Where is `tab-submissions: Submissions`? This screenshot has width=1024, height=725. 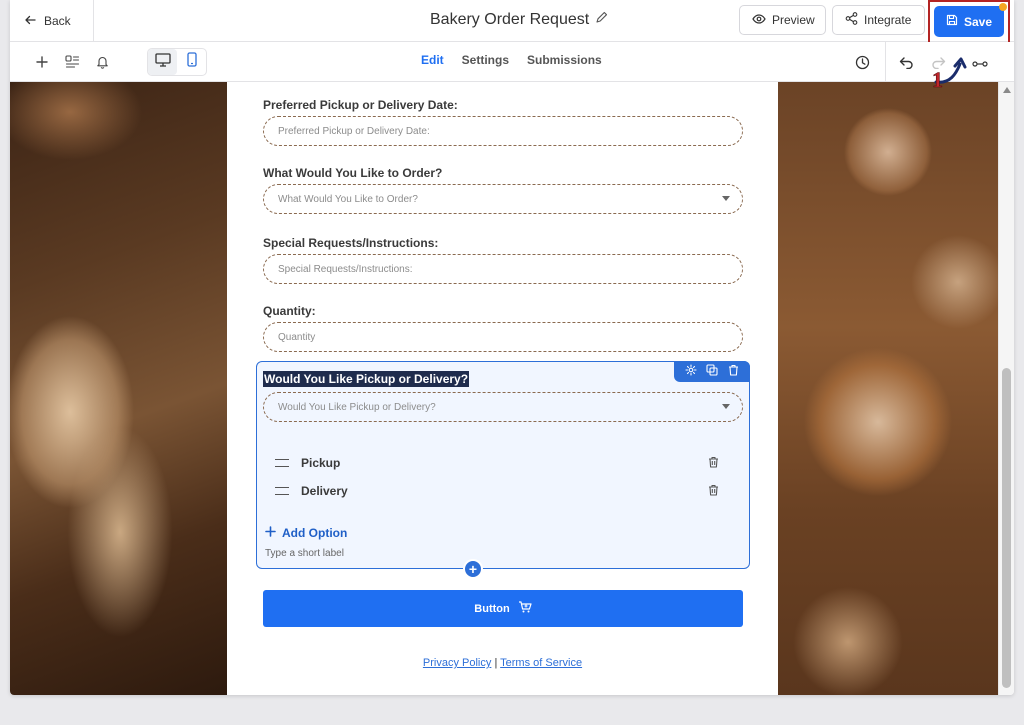
tab-submissions: Submissions is located at coordinates (564, 60).